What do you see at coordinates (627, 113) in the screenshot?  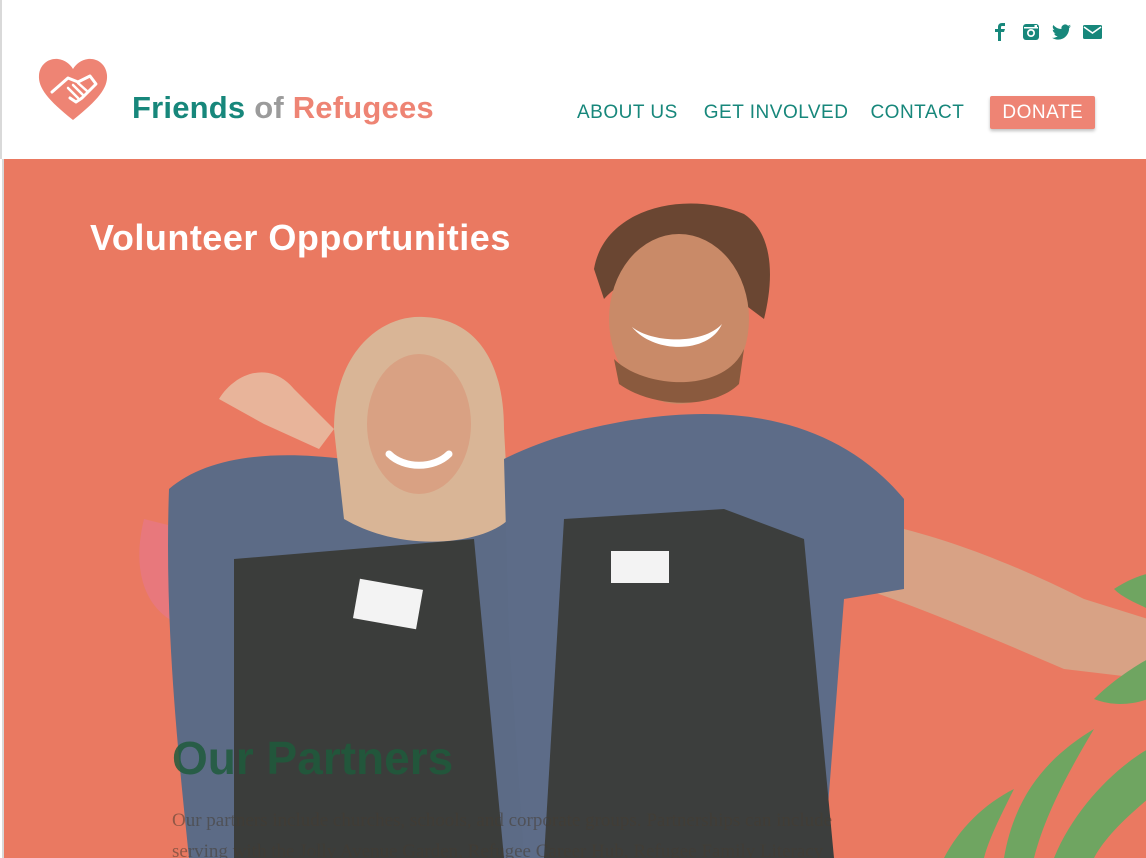 I see `nav-about-us: ABOUT US` at bounding box center [627, 113].